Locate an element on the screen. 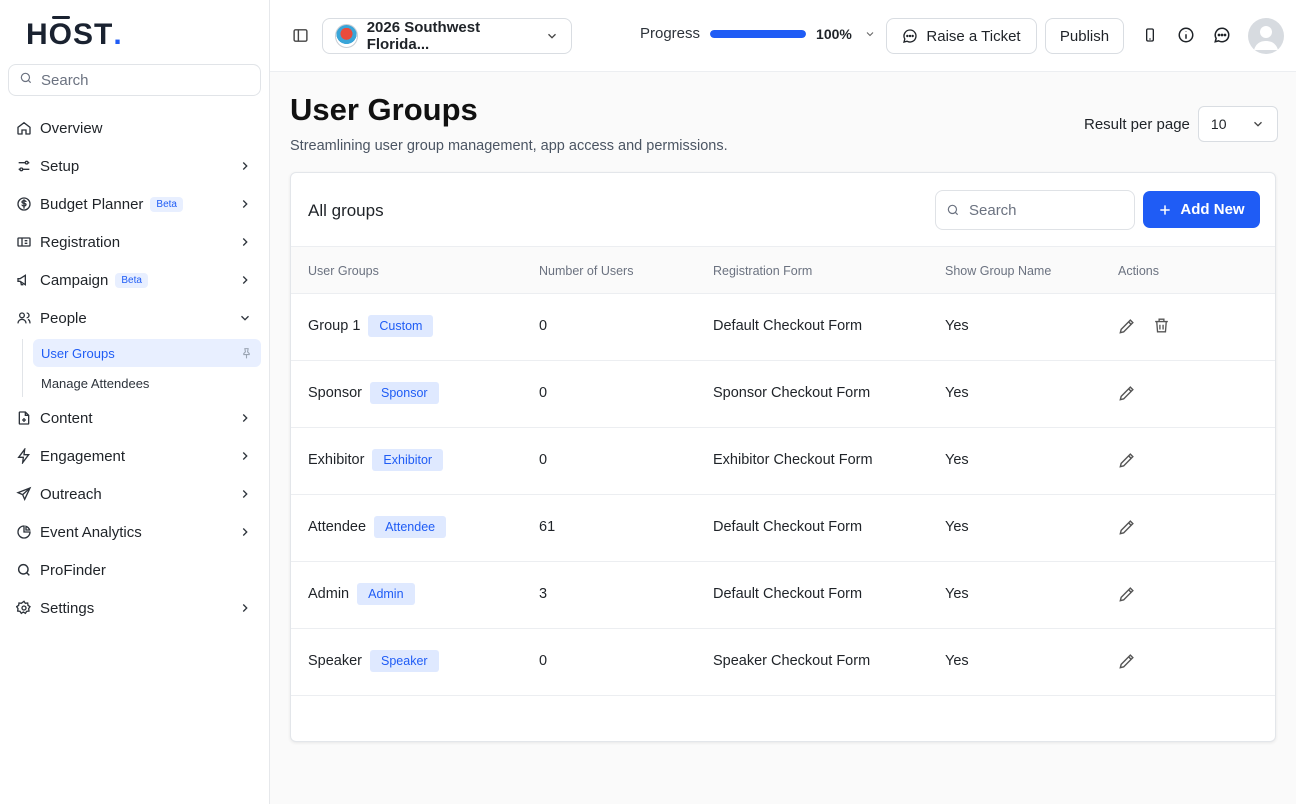 This screenshot has height=804, width=1296. result-per-page-select: 10 is located at coordinates (1237, 124).